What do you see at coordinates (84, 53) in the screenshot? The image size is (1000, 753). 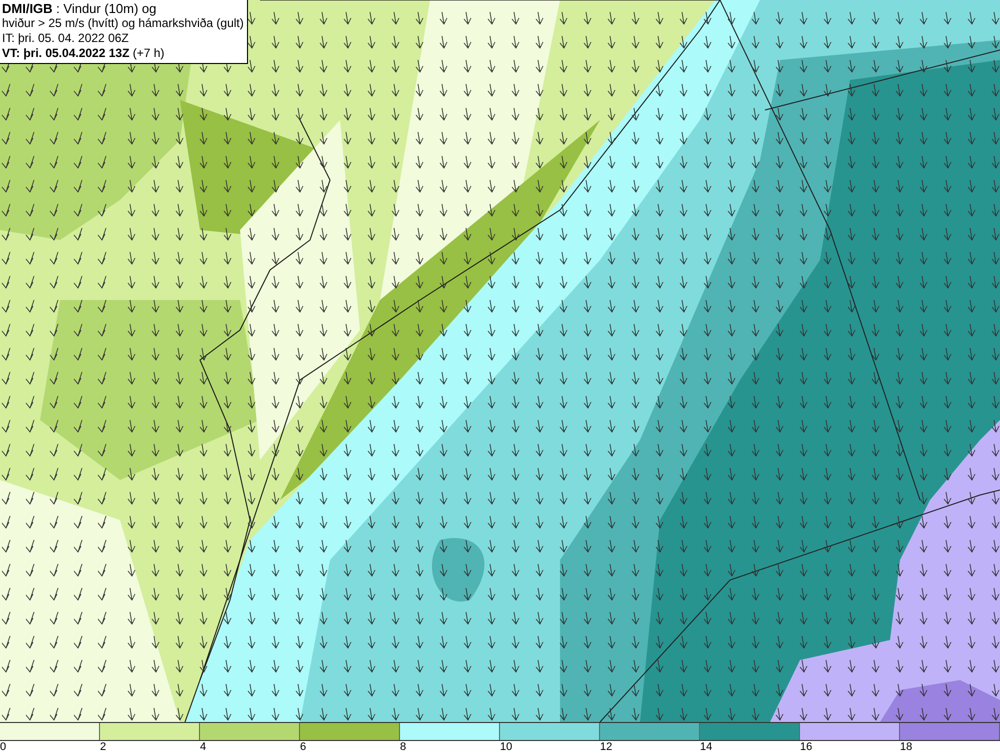 I see `title-line: VT: þri. 05.04.2022 13Z (+7 h)` at bounding box center [84, 53].